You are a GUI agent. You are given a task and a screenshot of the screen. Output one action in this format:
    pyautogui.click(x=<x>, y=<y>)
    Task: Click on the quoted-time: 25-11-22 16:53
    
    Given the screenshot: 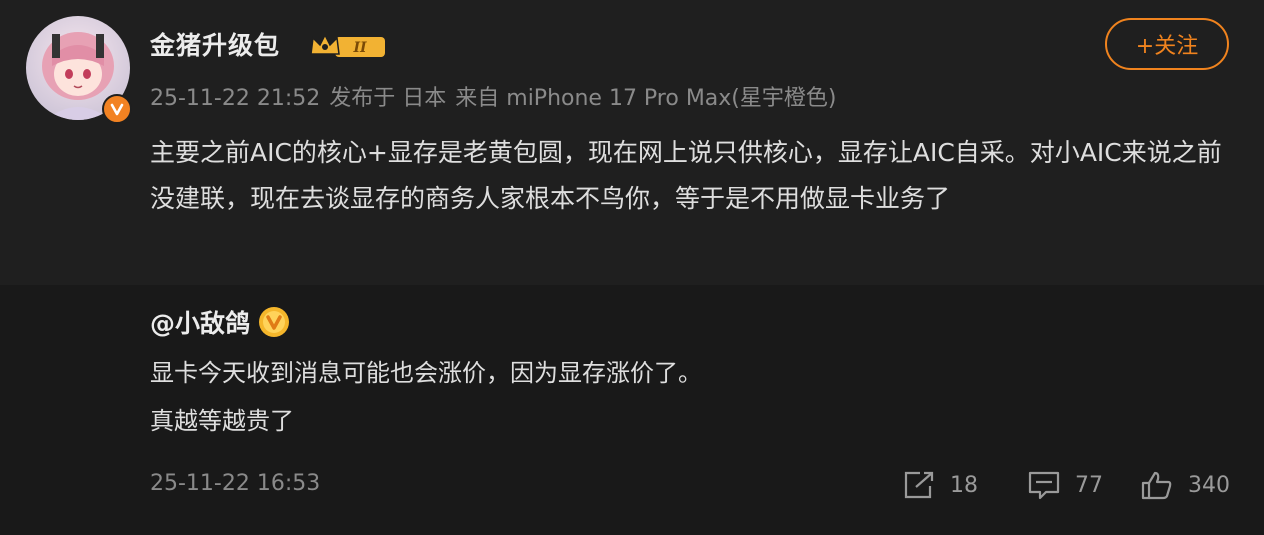 What is the action you would take?
    pyautogui.click(x=235, y=483)
    